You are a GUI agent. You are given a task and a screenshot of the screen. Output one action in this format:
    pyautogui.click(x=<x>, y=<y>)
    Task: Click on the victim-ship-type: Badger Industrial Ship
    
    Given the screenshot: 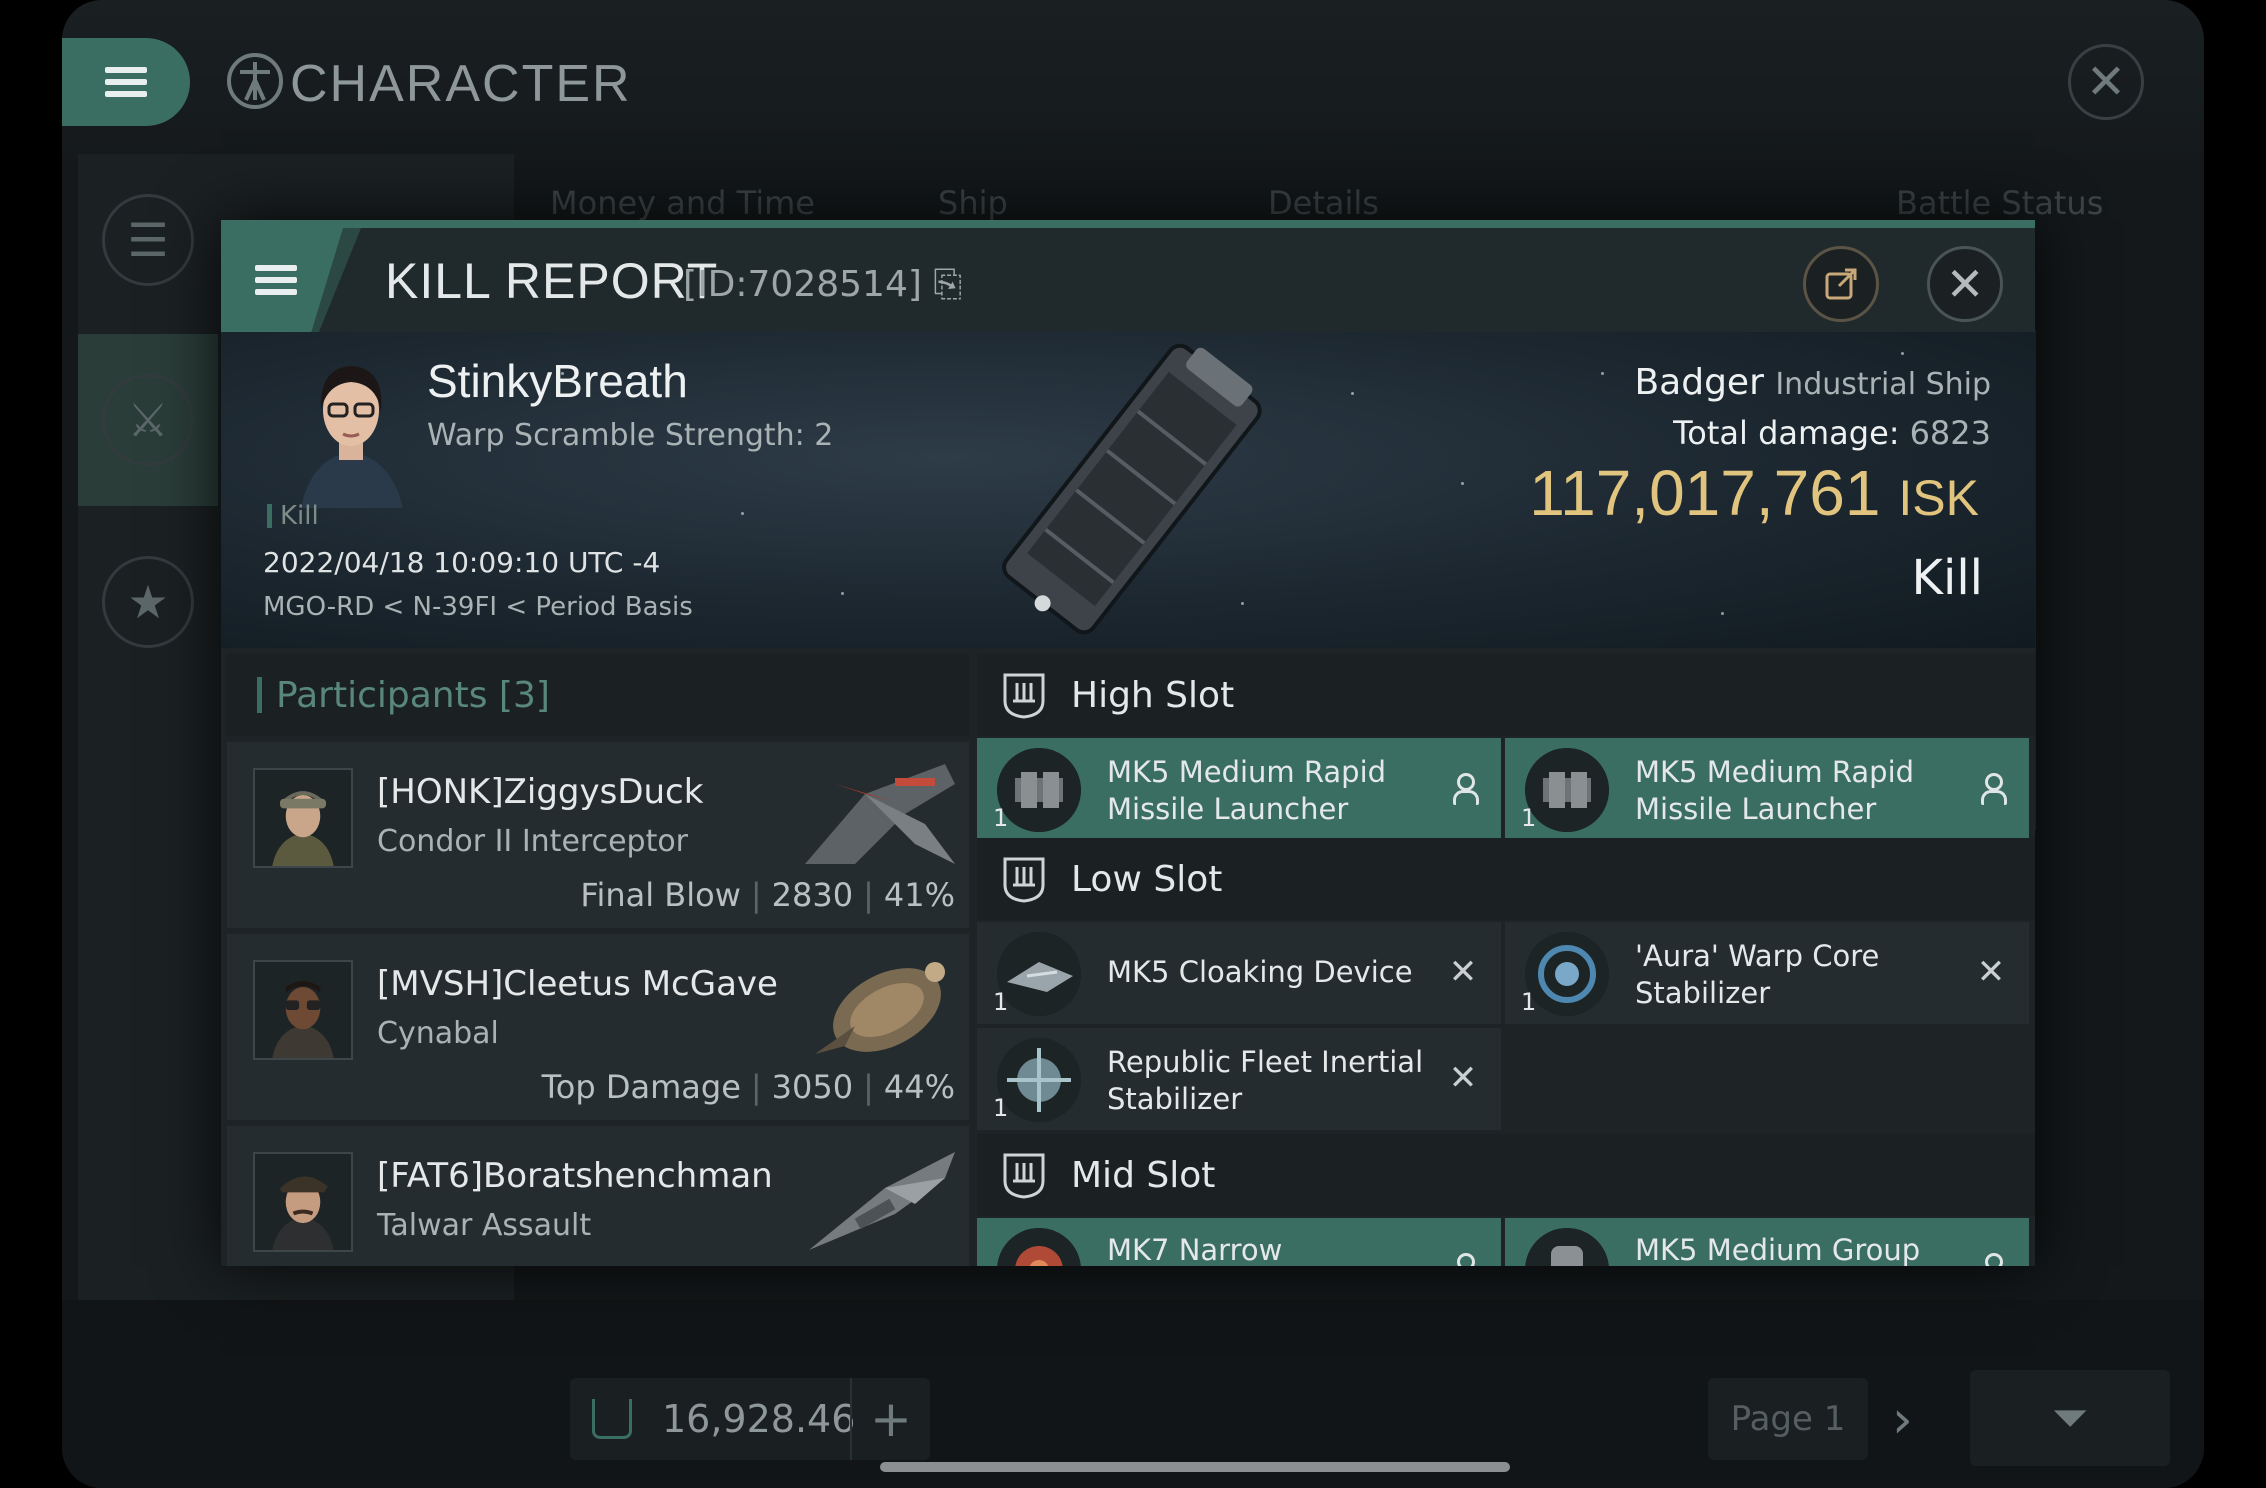 What is the action you would take?
    pyautogui.click(x=1812, y=382)
    